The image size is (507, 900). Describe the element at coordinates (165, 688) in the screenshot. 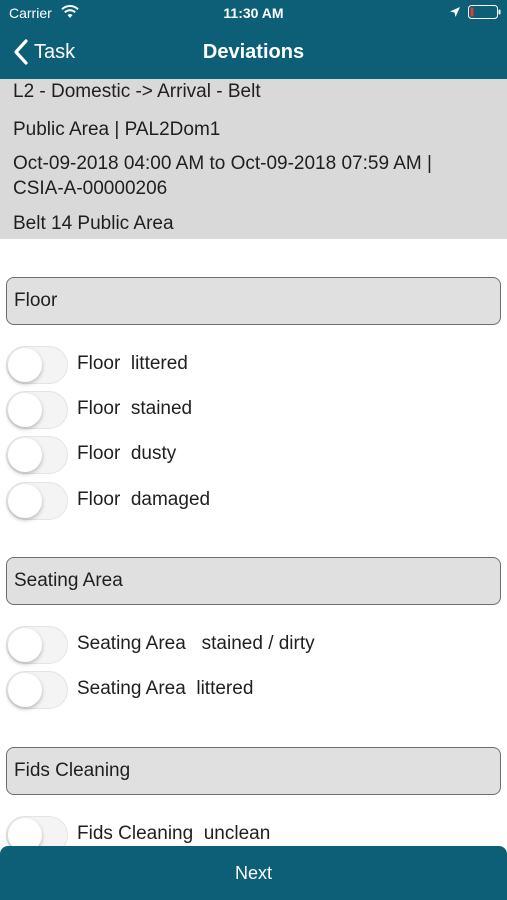

I see `deviation-label: Seating Area littered` at that location.